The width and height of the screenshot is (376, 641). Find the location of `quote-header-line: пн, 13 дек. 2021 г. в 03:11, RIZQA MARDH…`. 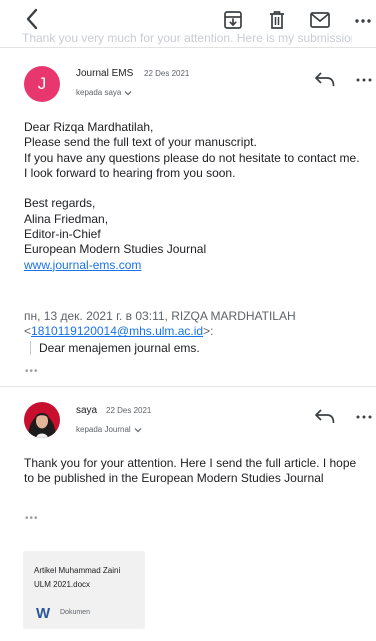

quote-header-line: пн, 13 дек. 2021 г. в 03:11, RIZQA MARDH… is located at coordinates (160, 316).